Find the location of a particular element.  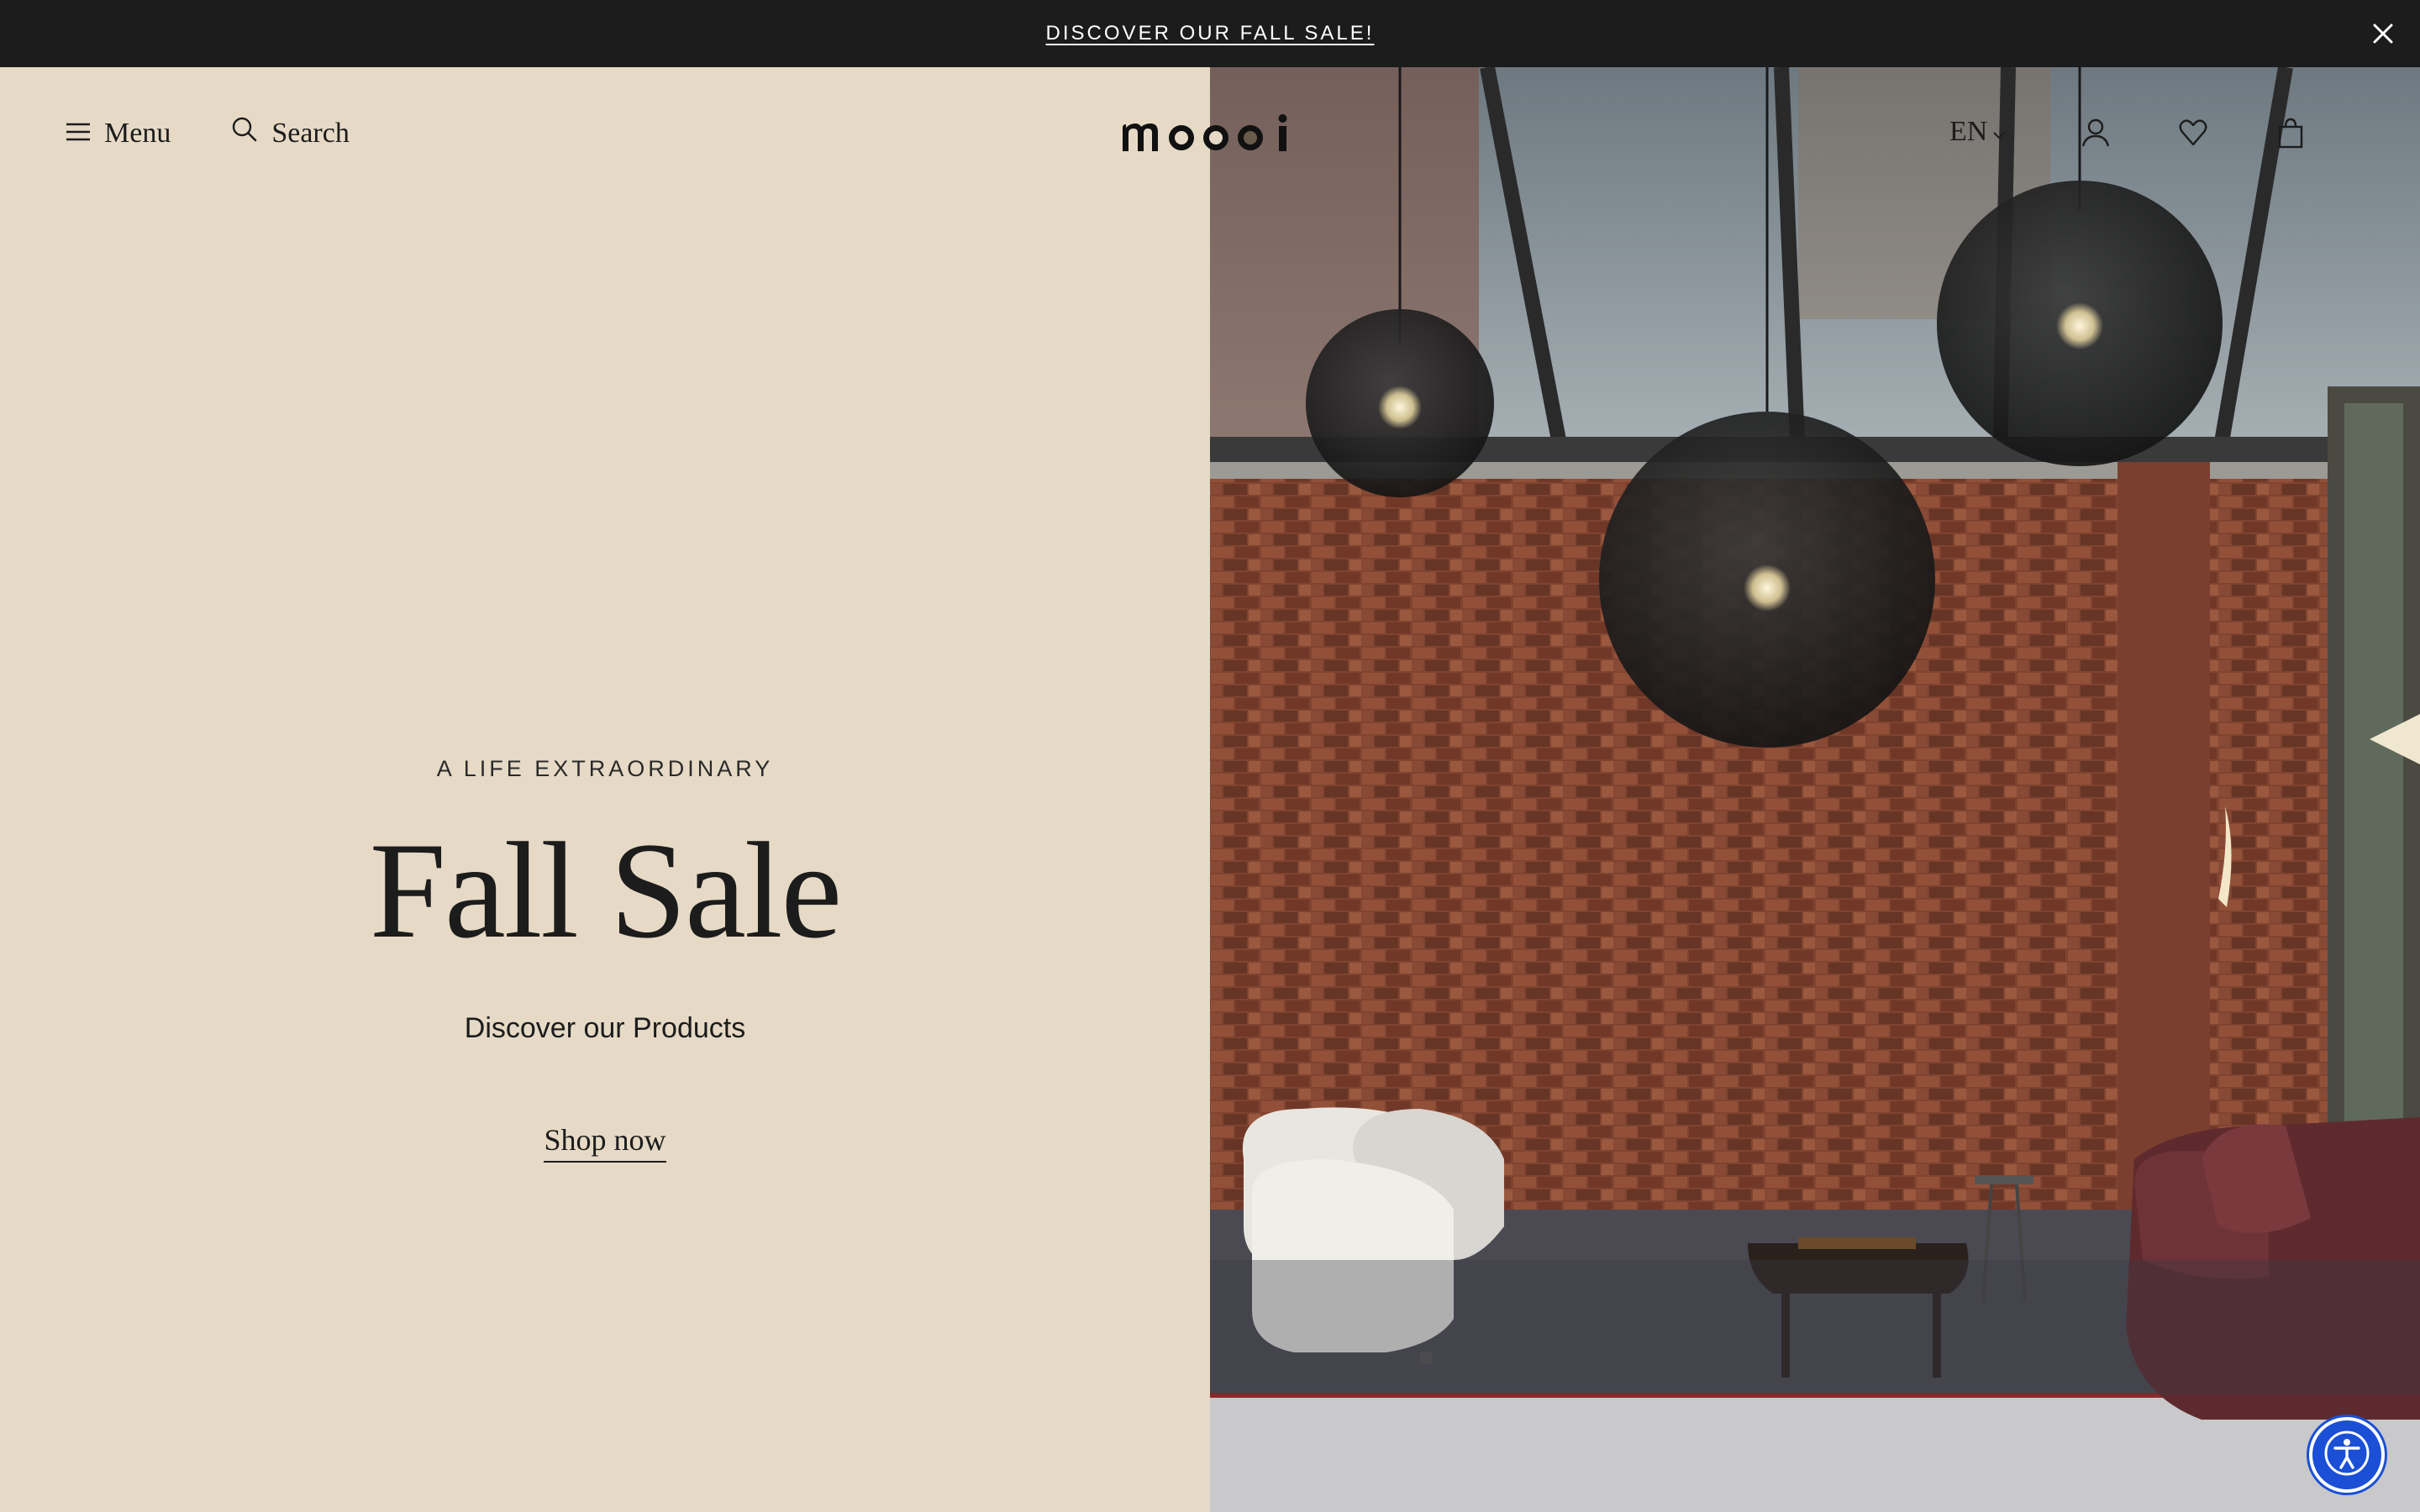

heart-icon is located at coordinates (2193, 133).